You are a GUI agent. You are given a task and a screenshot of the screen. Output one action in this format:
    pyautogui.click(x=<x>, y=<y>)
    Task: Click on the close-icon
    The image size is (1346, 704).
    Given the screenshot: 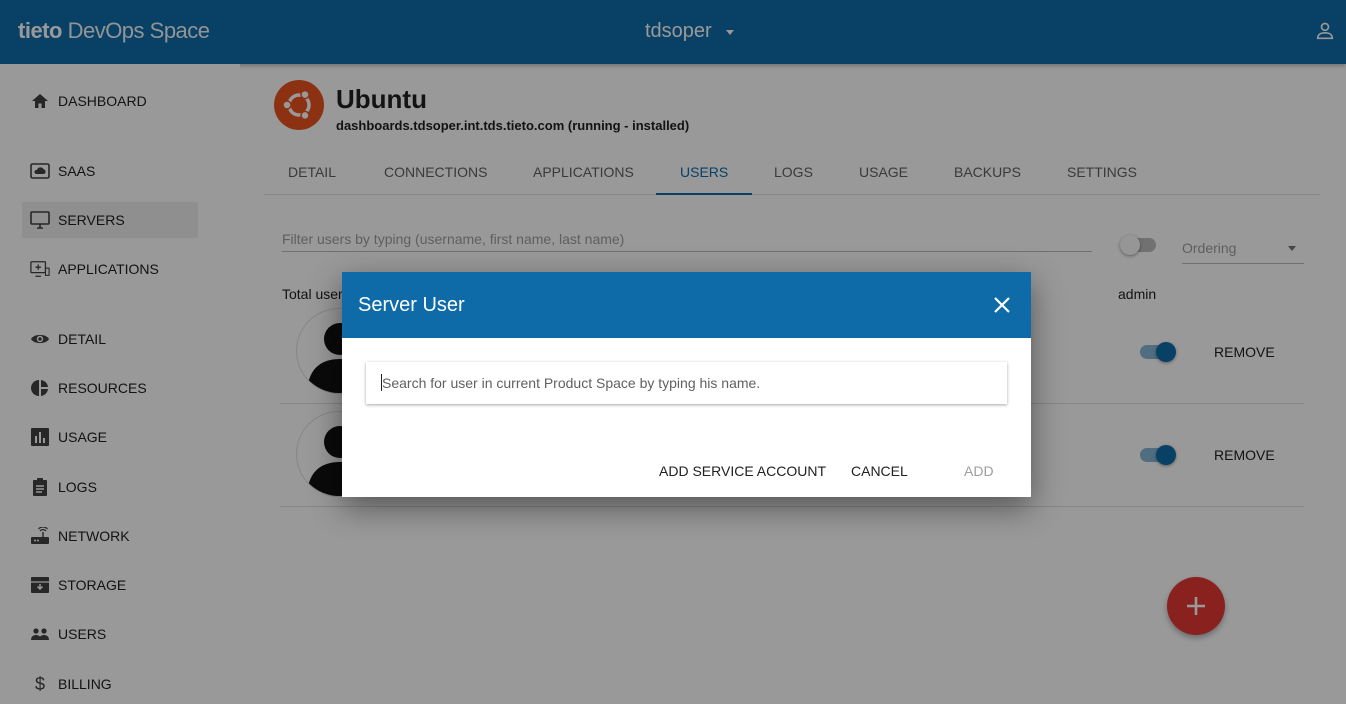 What is the action you would take?
    pyautogui.click(x=1002, y=305)
    